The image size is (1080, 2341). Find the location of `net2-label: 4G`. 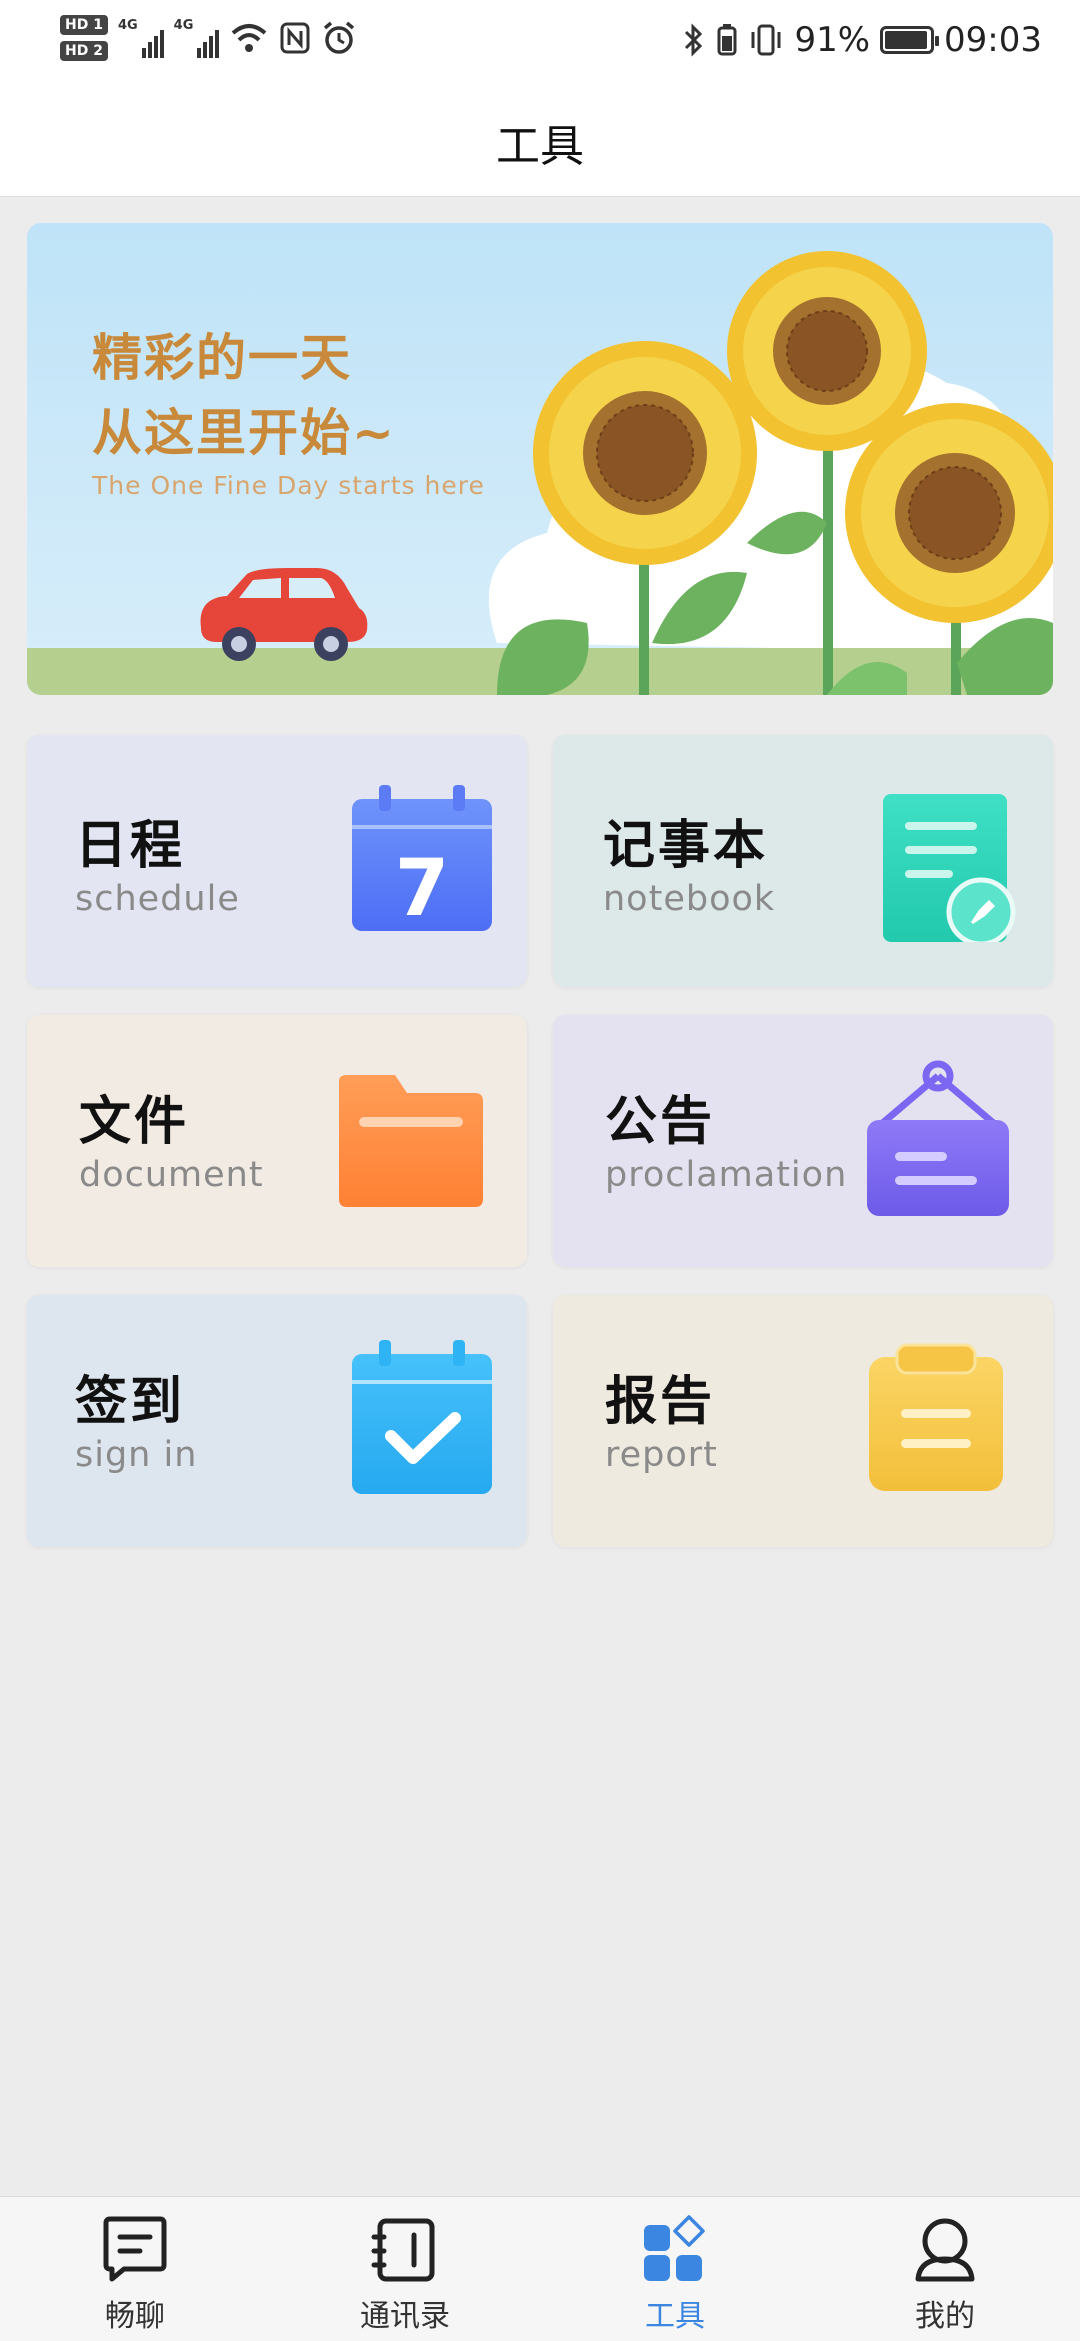

net2-label: 4G is located at coordinates (183, 25).